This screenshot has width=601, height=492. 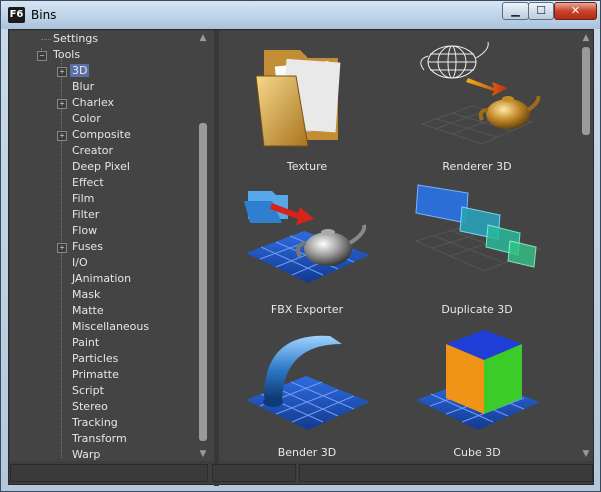 I want to click on bin-item-texture: Texture, so click(x=307, y=106).